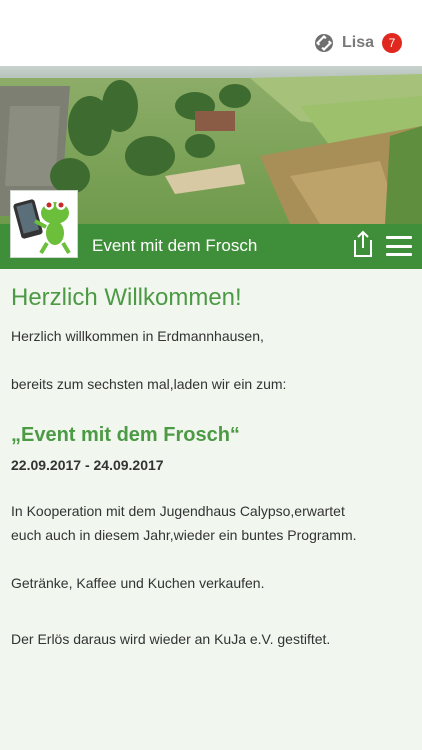 The image size is (422, 750). What do you see at coordinates (87, 465) in the screenshot?
I see `event-dates: 22.09.2017 - 24.09.2017` at bounding box center [87, 465].